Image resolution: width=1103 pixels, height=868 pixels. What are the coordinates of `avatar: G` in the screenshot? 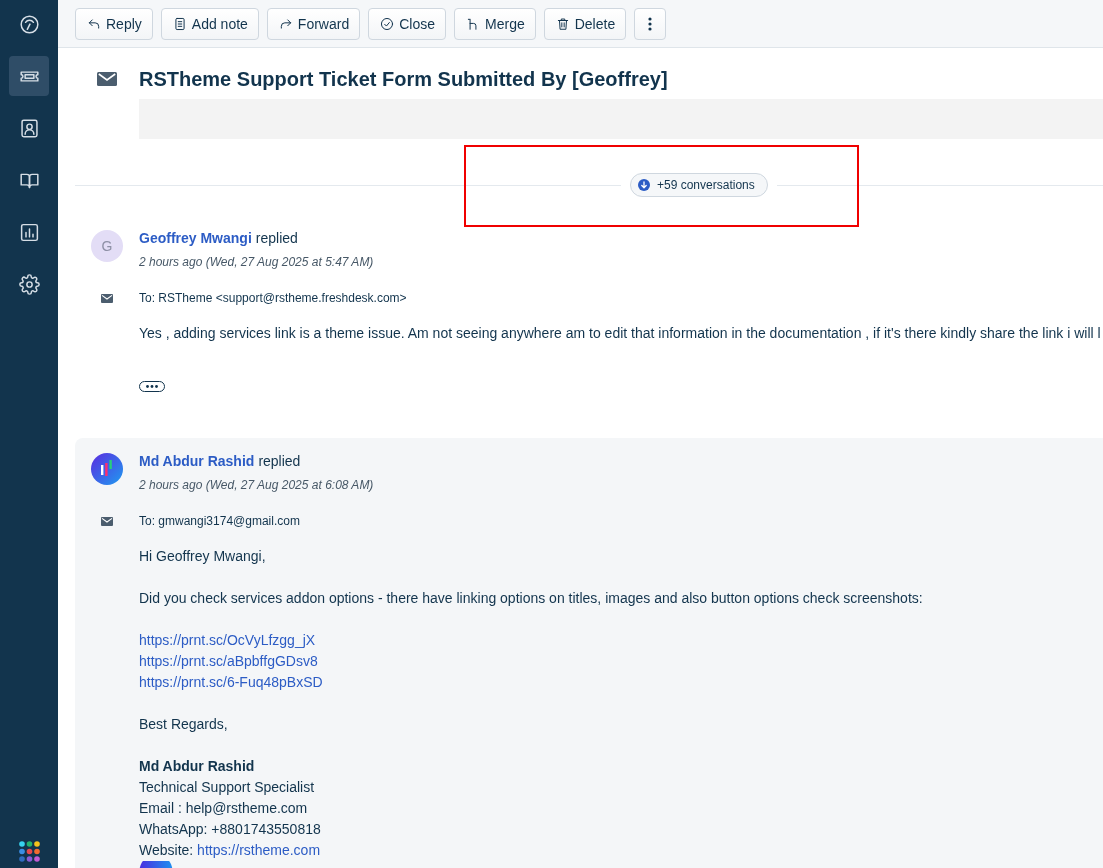 It's located at (107, 246).